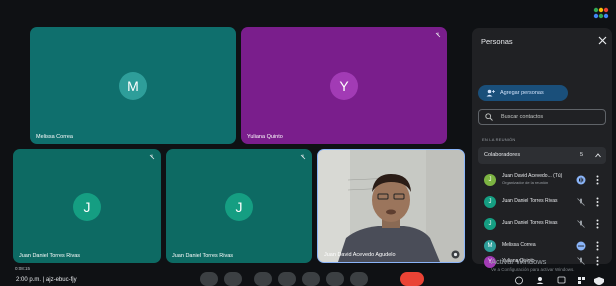 Image resolution: width=616 pixels, height=286 pixels. I want to click on tile-juan-daniel-1: J Juan Daniel Torres Rivas, so click(87, 206).